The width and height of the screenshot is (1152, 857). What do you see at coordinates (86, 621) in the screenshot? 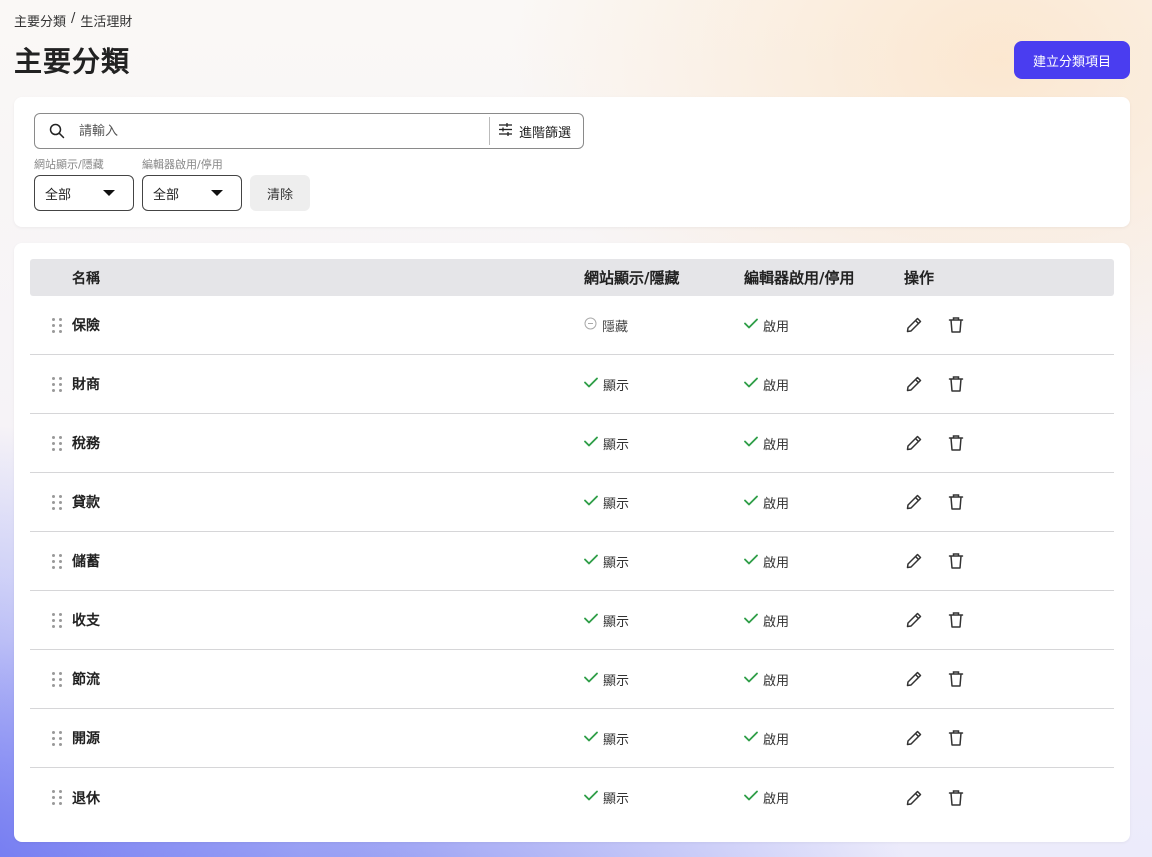
I see `category-name: 收支` at bounding box center [86, 621].